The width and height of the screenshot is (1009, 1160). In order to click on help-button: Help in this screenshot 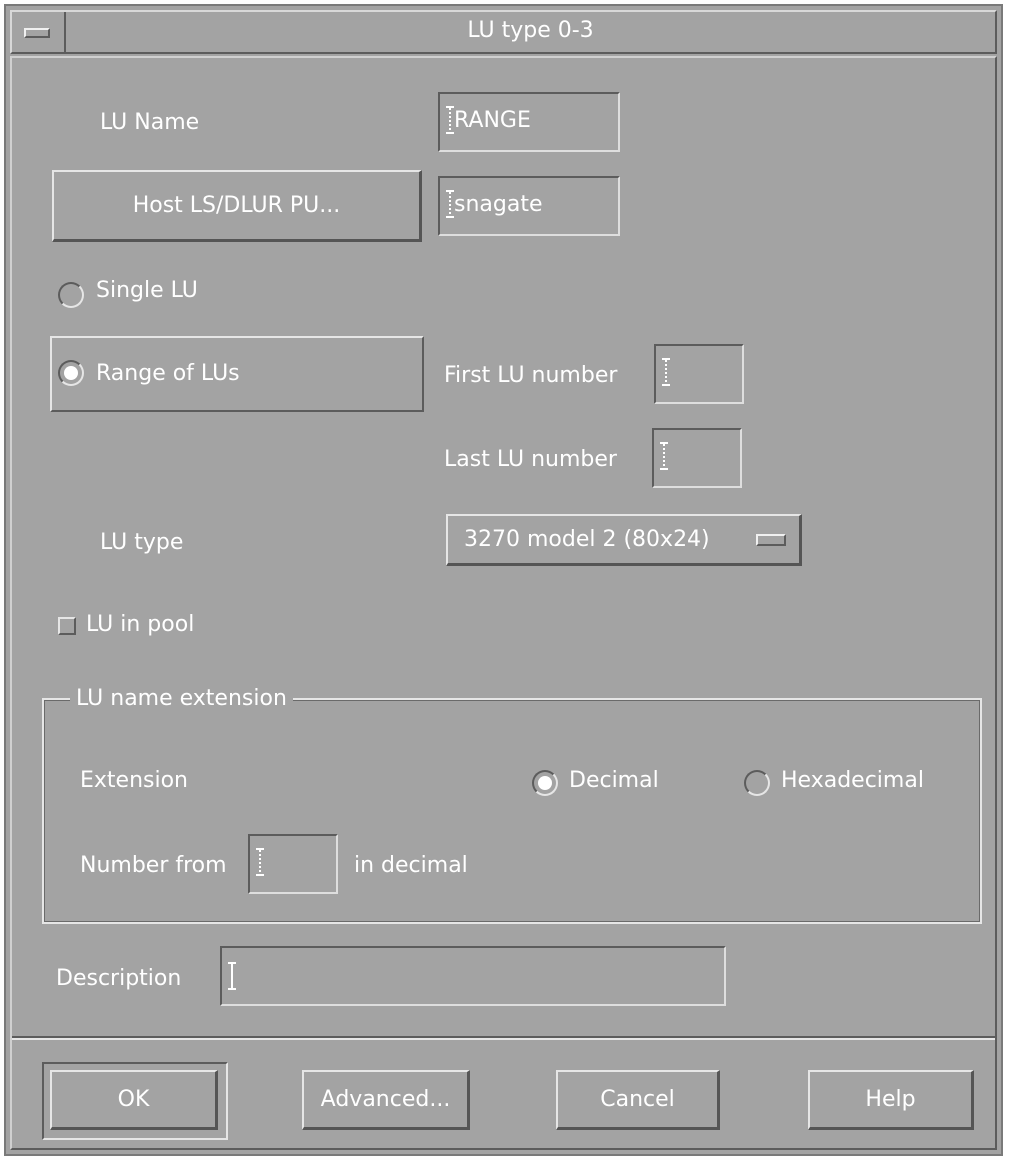, I will do `click(891, 1100)`.